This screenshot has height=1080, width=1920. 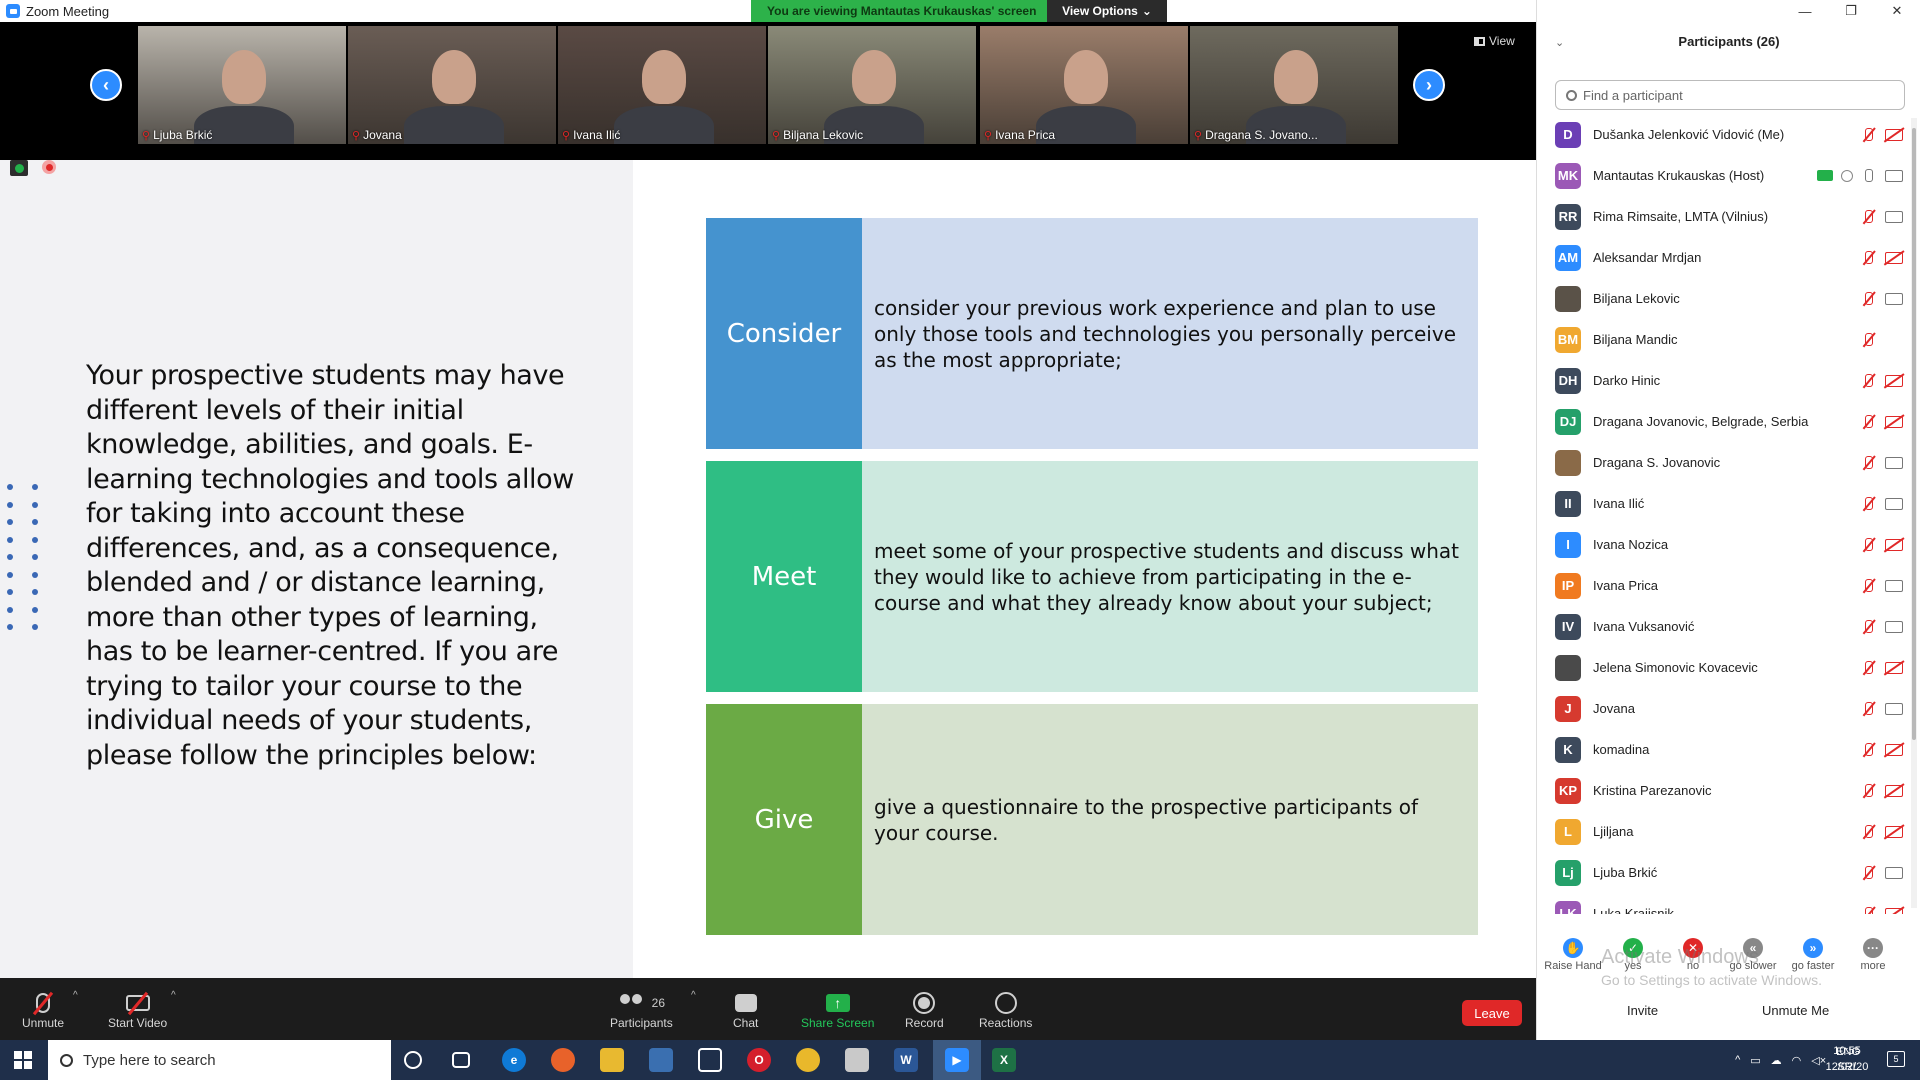 I want to click on unmute-me-button: Unmute Me, so click(x=1795, y=1010).